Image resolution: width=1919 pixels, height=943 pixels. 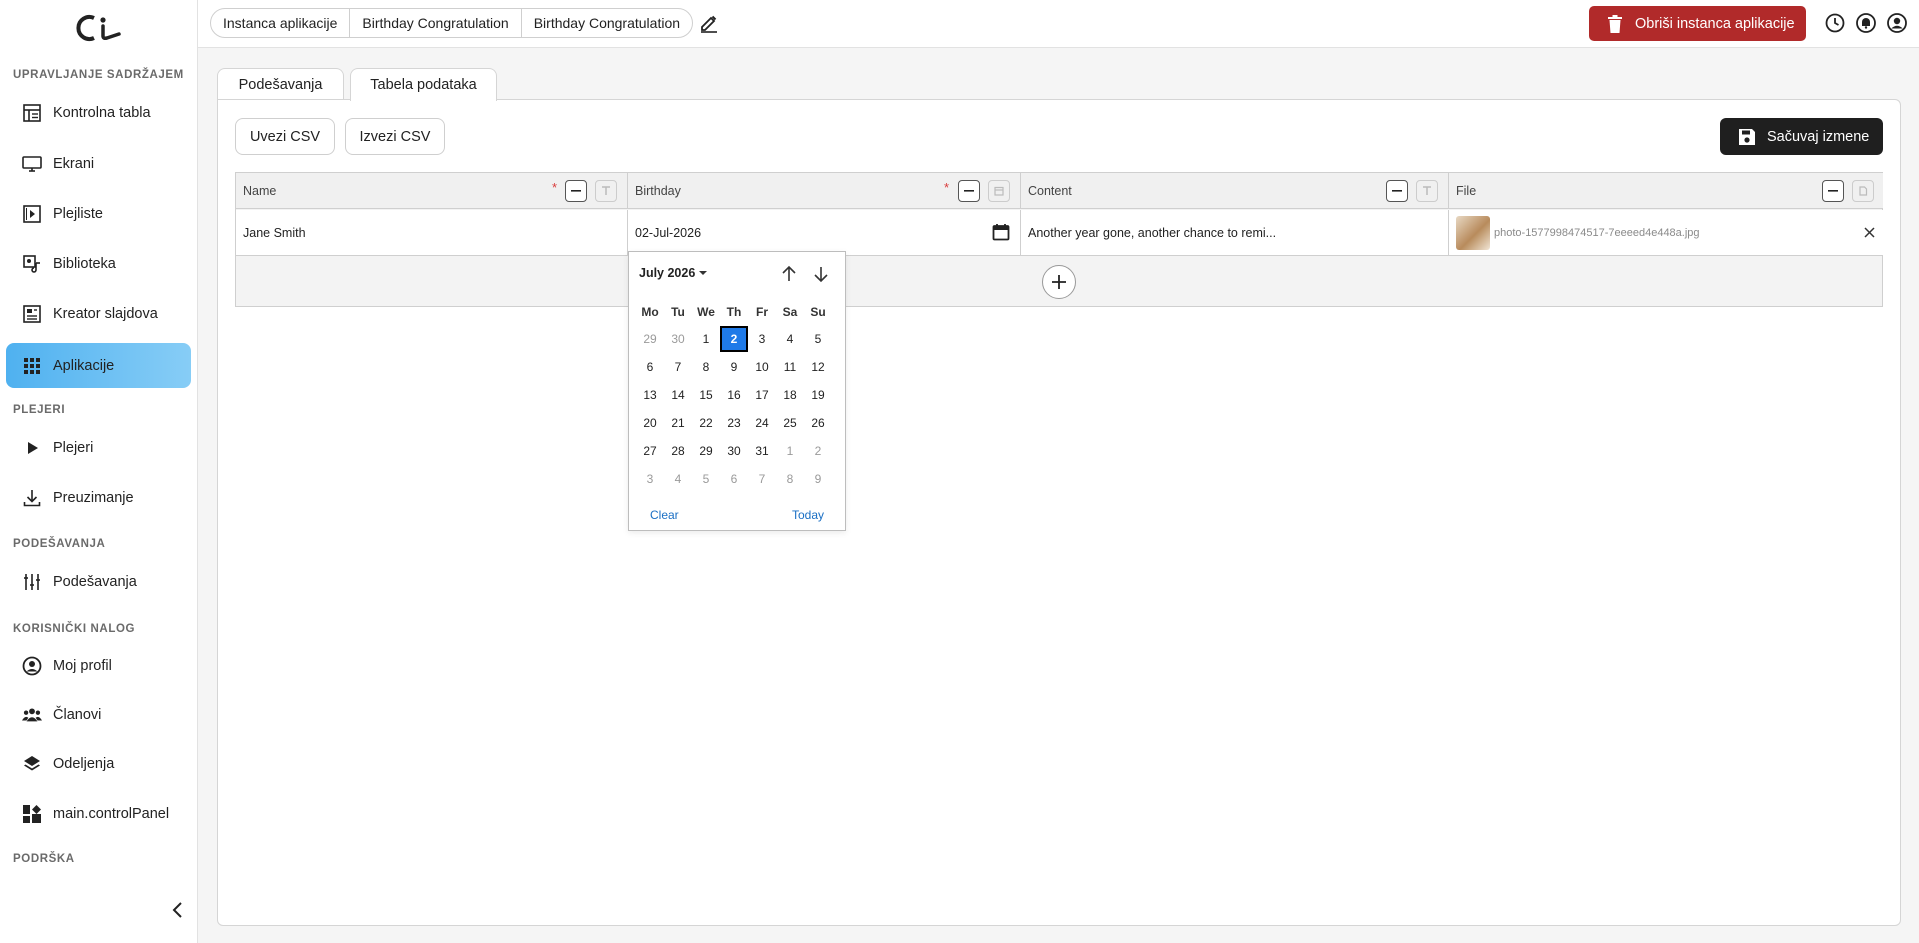 I want to click on calendar-day-outside-month: 1, so click(x=790, y=451).